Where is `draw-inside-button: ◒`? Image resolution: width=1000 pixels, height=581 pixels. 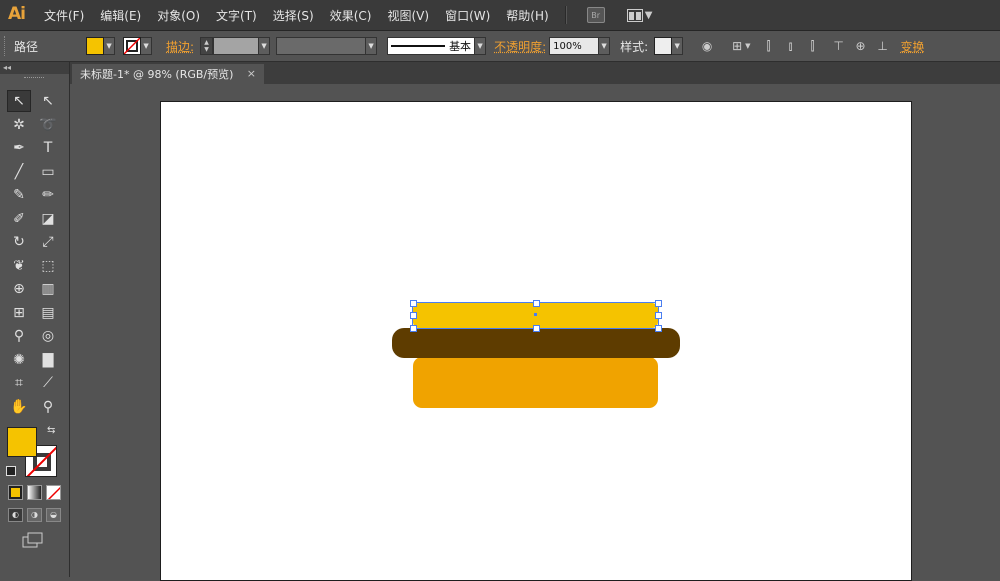
draw-inside-button: ◒ is located at coordinates (53, 515).